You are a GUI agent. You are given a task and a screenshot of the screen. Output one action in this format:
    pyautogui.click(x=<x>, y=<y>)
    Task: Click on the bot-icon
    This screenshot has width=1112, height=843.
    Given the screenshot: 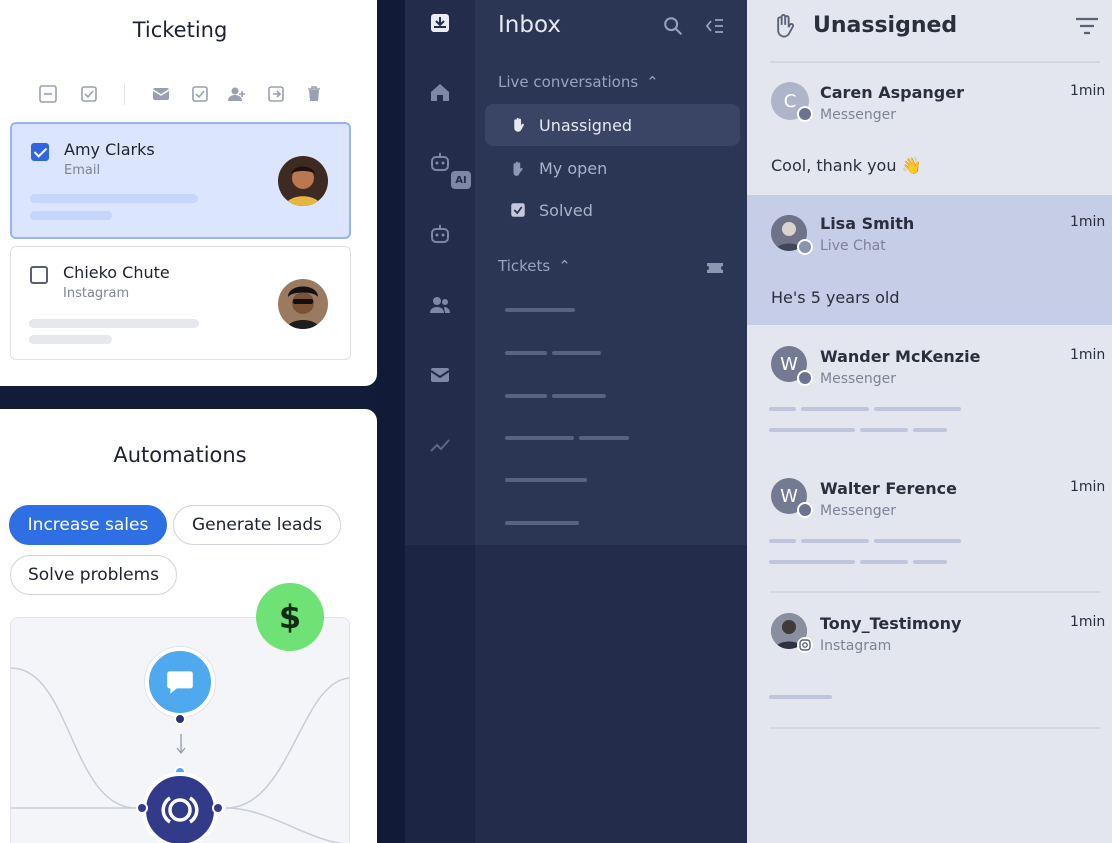 What is the action you would take?
    pyautogui.click(x=440, y=235)
    